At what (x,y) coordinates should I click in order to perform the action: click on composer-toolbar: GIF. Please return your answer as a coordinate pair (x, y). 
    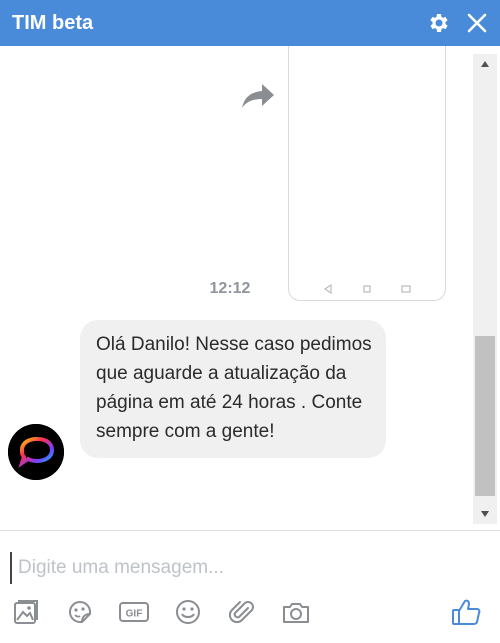
    Looking at the image, I should click on (250, 612).